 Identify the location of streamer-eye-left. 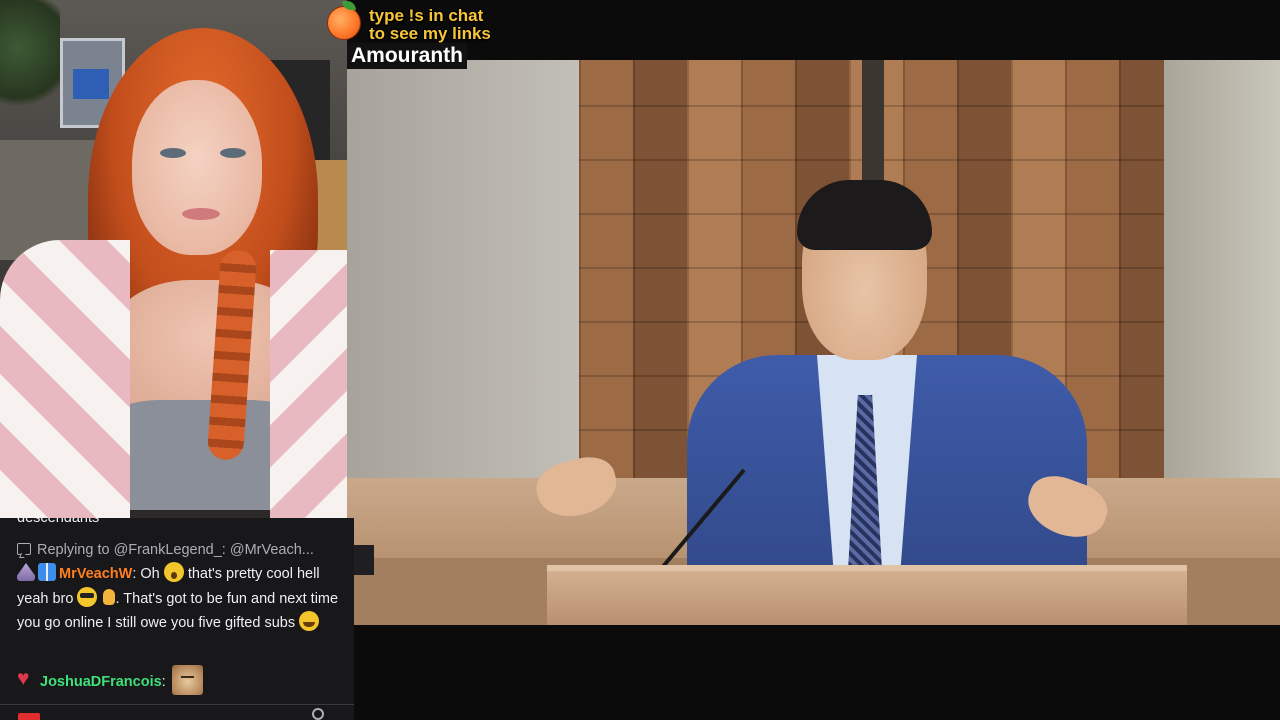
(173, 153).